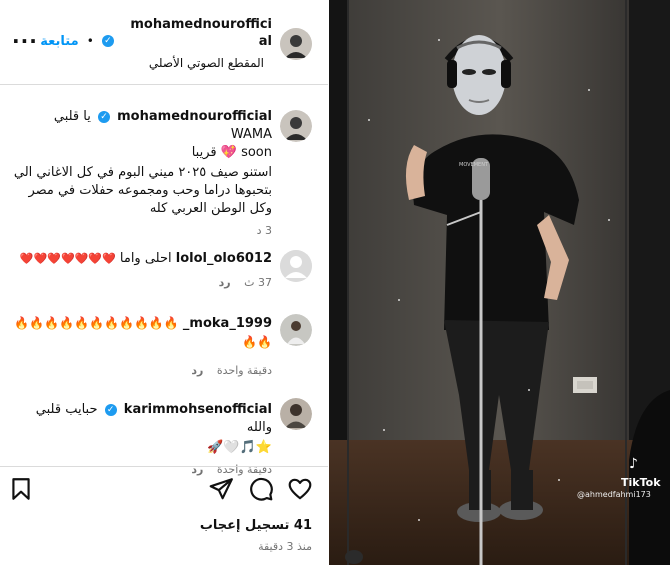 This screenshot has height=565, width=670. I want to click on comment-username: moka_1999_, so click(227, 323).